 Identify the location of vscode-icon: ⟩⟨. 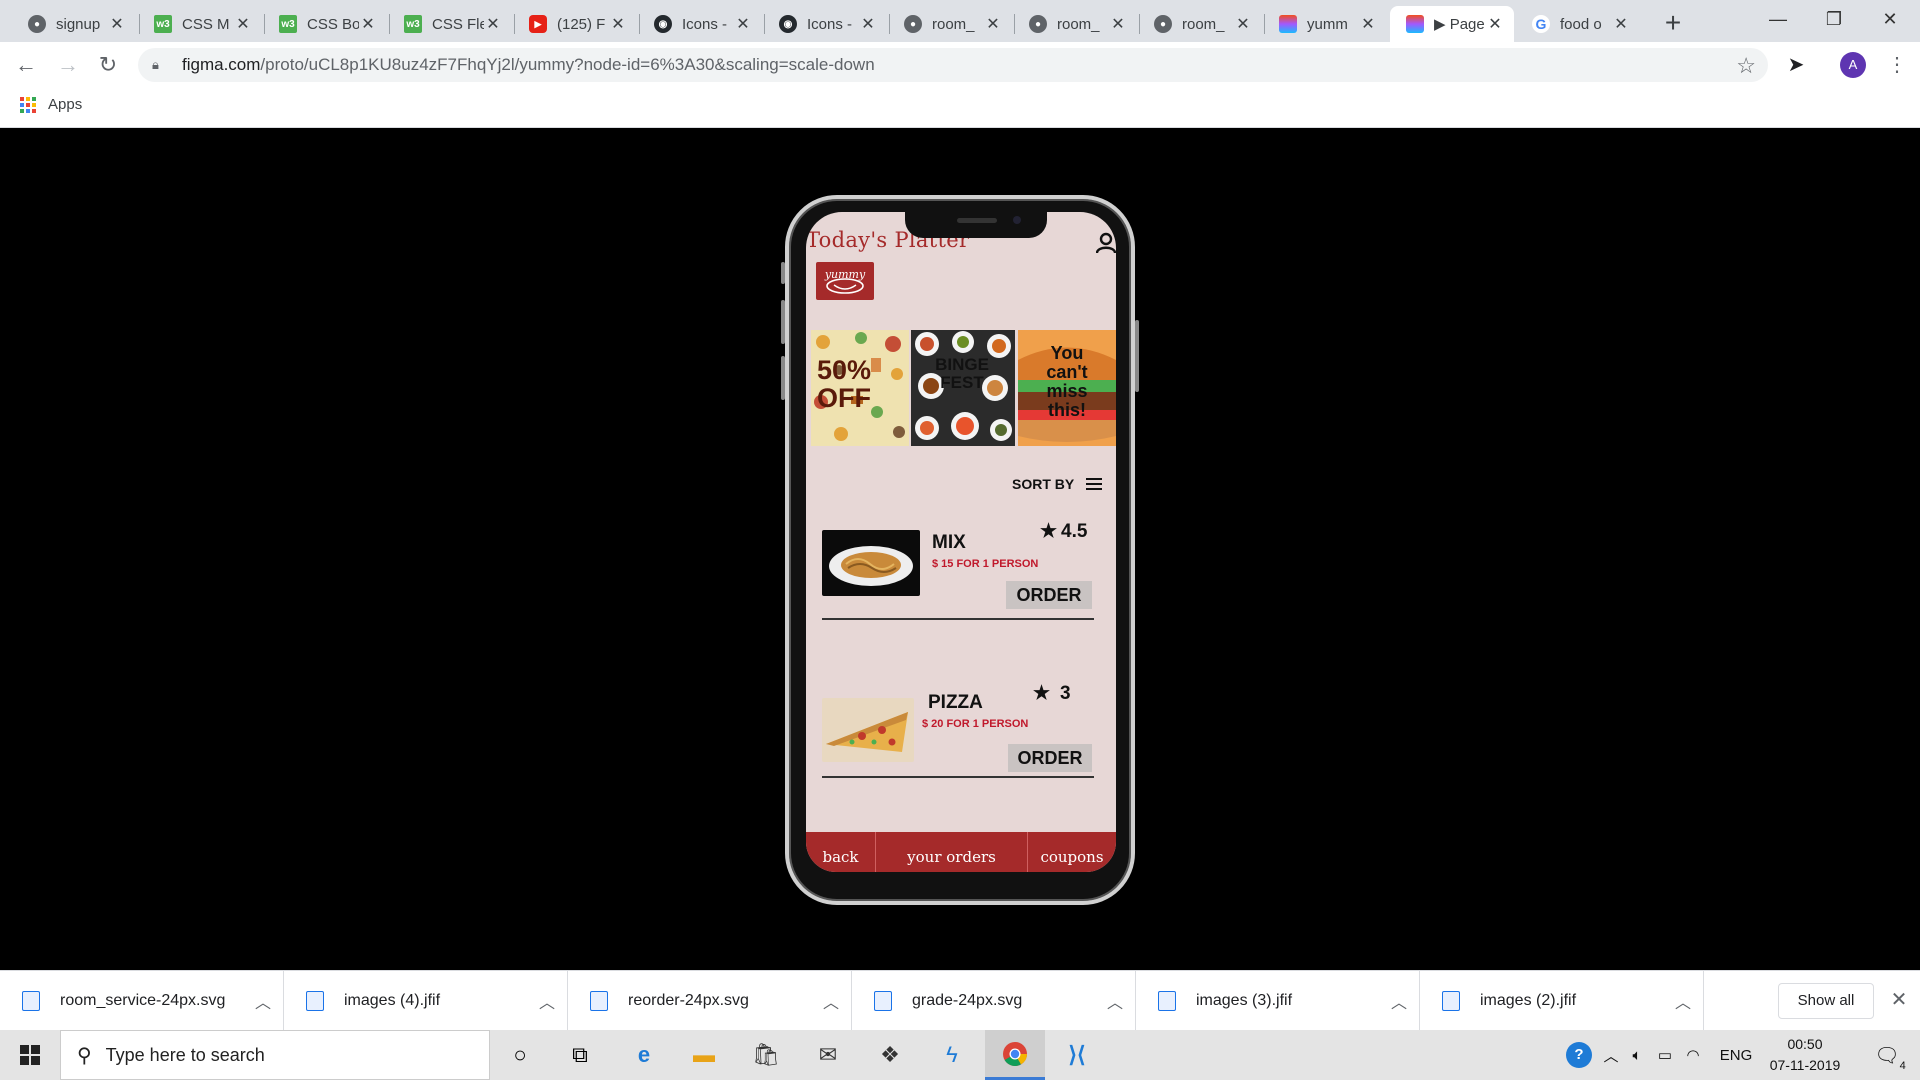
(1077, 1055).